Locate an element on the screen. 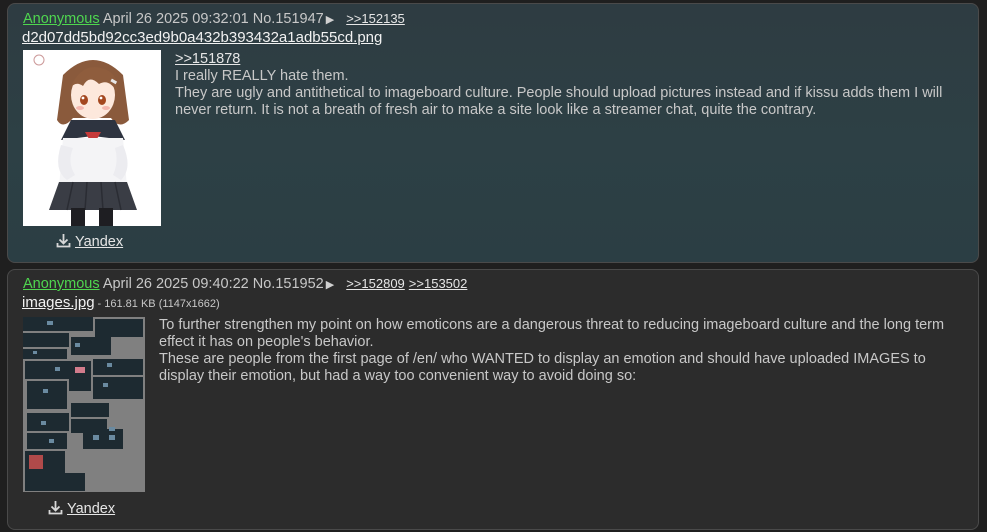  file-info: - 161.81 KB (1147x1662) is located at coordinates (158, 304).